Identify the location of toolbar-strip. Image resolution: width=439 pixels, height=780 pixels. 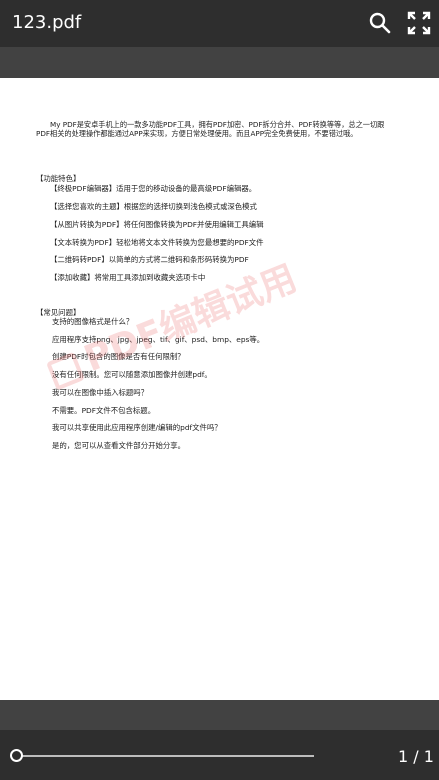
(219, 62).